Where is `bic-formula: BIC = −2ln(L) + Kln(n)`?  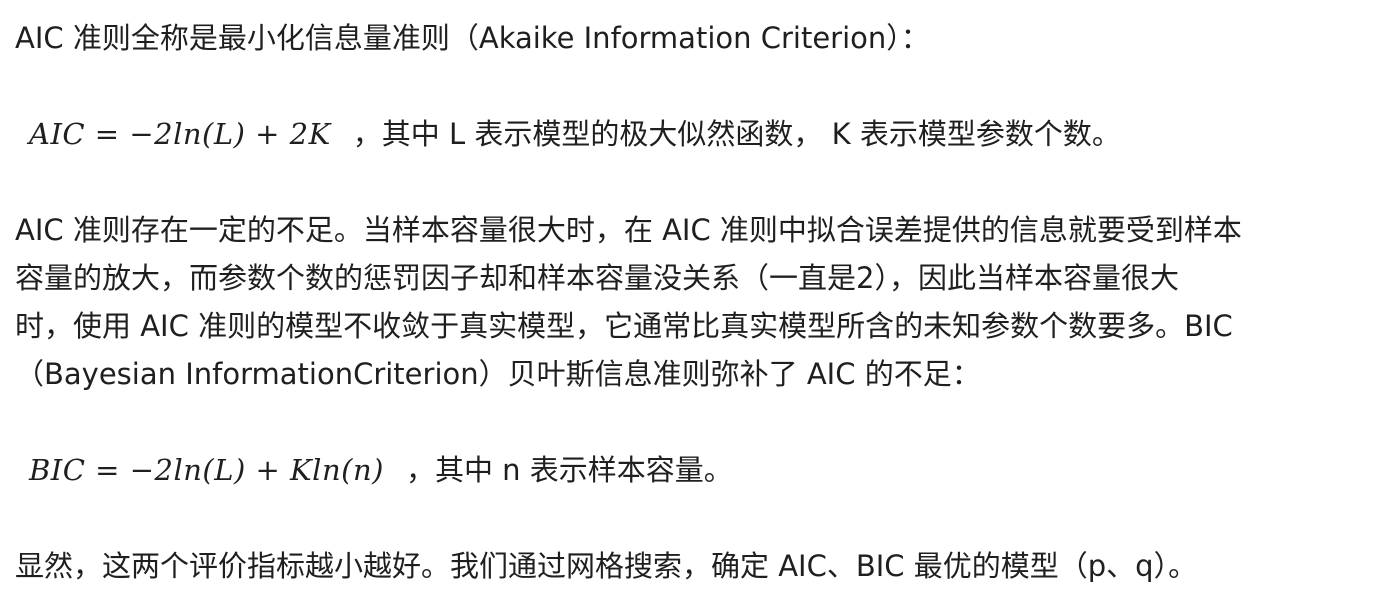 bic-formula: BIC = −2ln(L) + Kln(n) is located at coordinates (206, 470).